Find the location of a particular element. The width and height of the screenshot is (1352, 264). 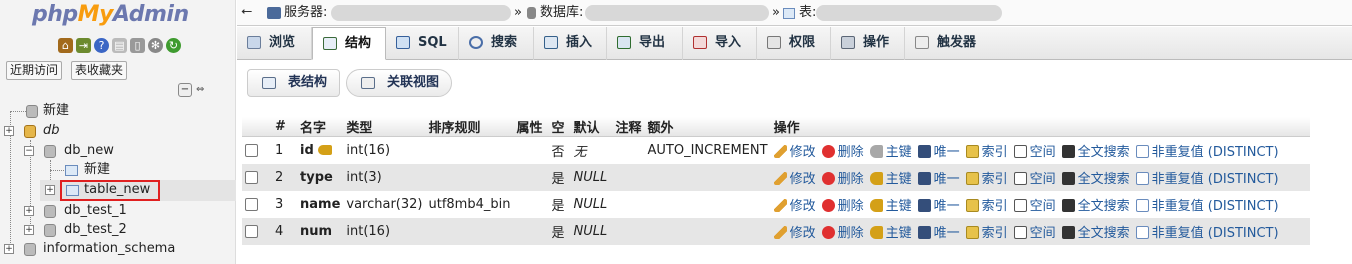

header-extra: 额外 is located at coordinates (707, 127).